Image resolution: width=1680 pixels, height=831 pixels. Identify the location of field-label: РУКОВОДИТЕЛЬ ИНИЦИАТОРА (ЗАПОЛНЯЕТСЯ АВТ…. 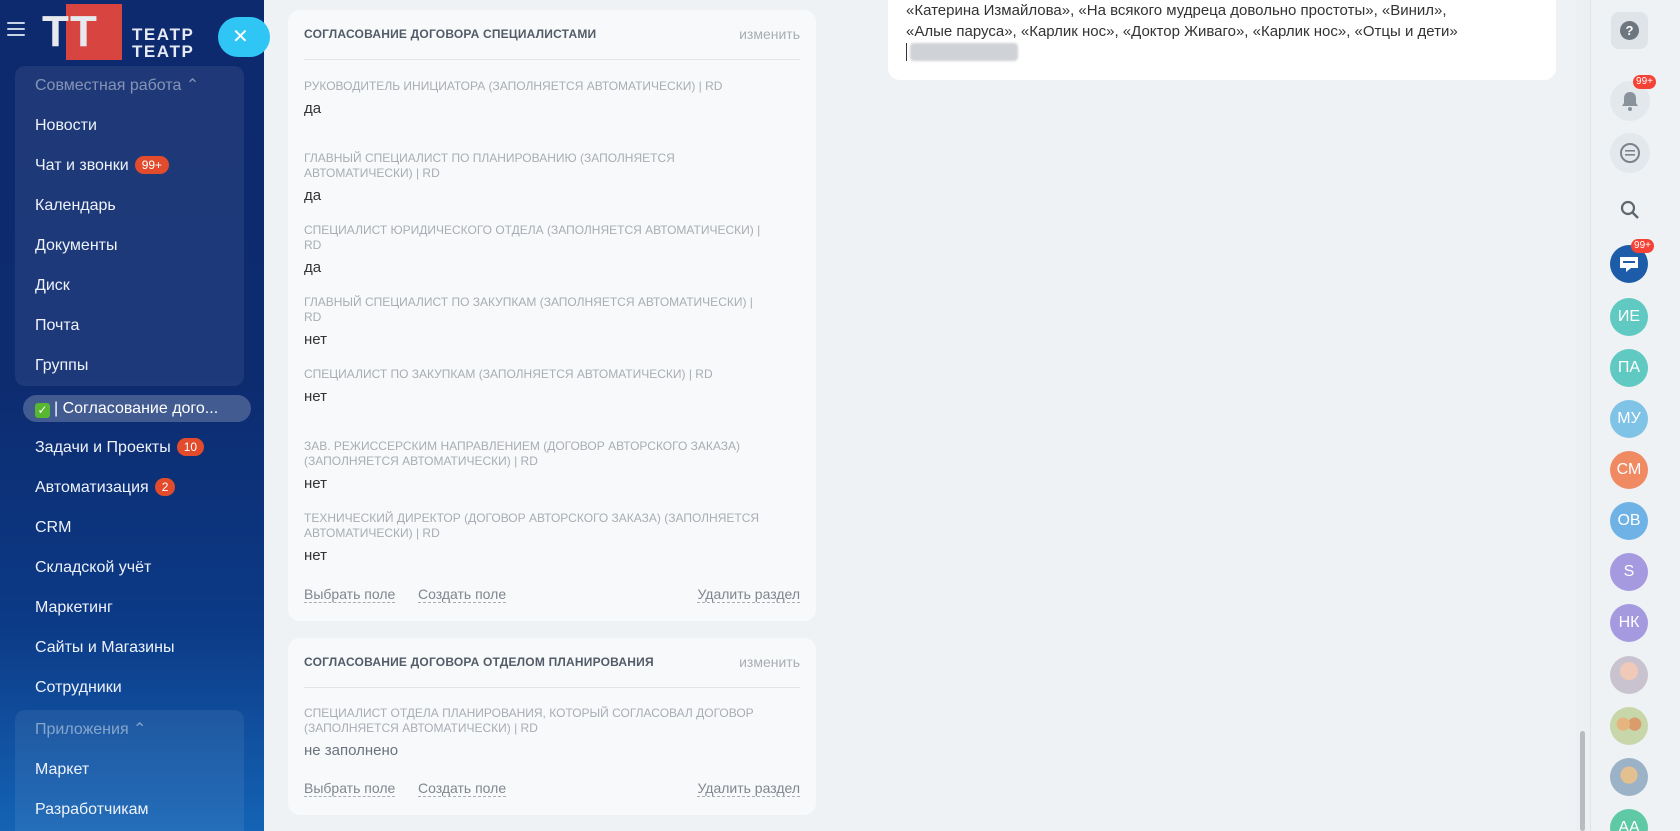
(513, 86).